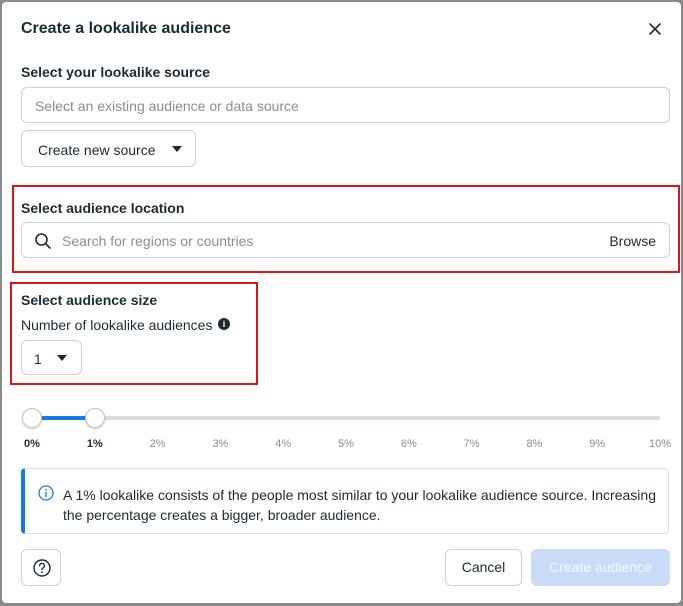 This screenshot has width=683, height=606. I want to click on create-new-source-label: Create new source, so click(97, 150).